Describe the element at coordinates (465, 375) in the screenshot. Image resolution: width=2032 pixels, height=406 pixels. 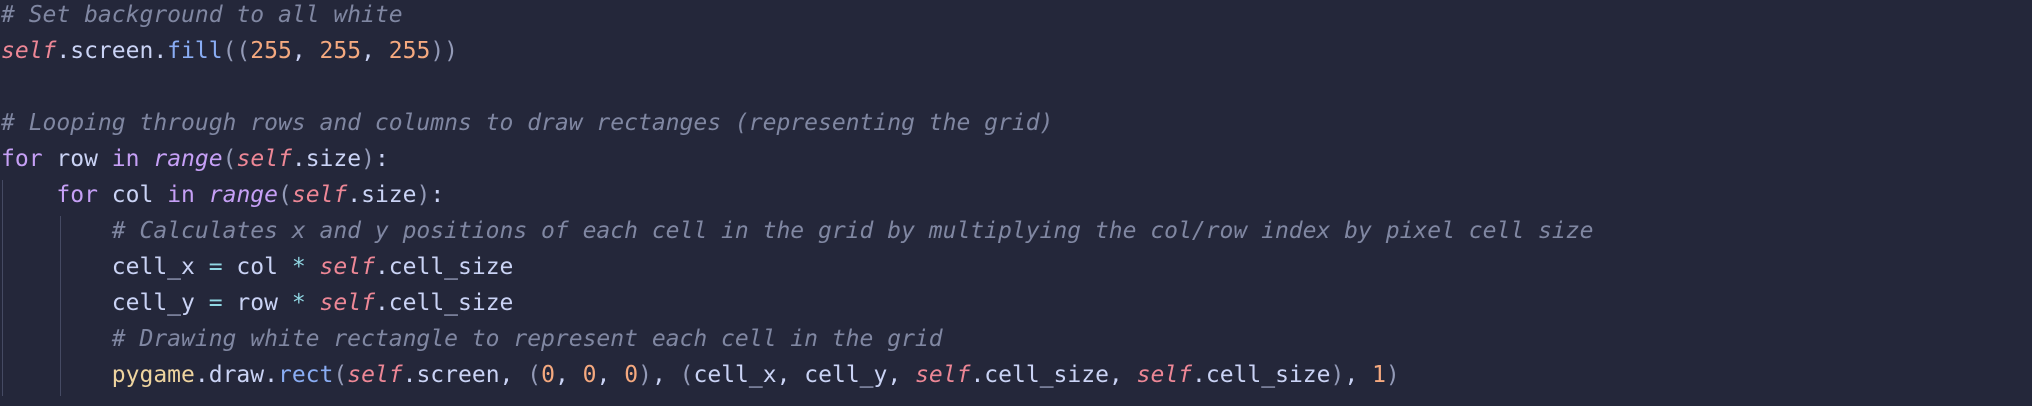
I see `code-token-plain: .screen,` at that location.